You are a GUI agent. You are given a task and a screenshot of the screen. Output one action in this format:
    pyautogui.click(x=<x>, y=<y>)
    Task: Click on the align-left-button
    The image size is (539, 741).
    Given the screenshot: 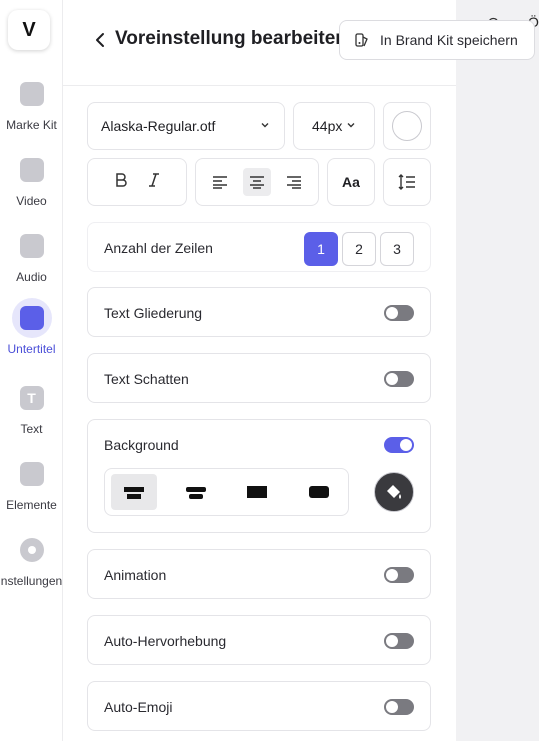 What is the action you would take?
    pyautogui.click(x=220, y=182)
    